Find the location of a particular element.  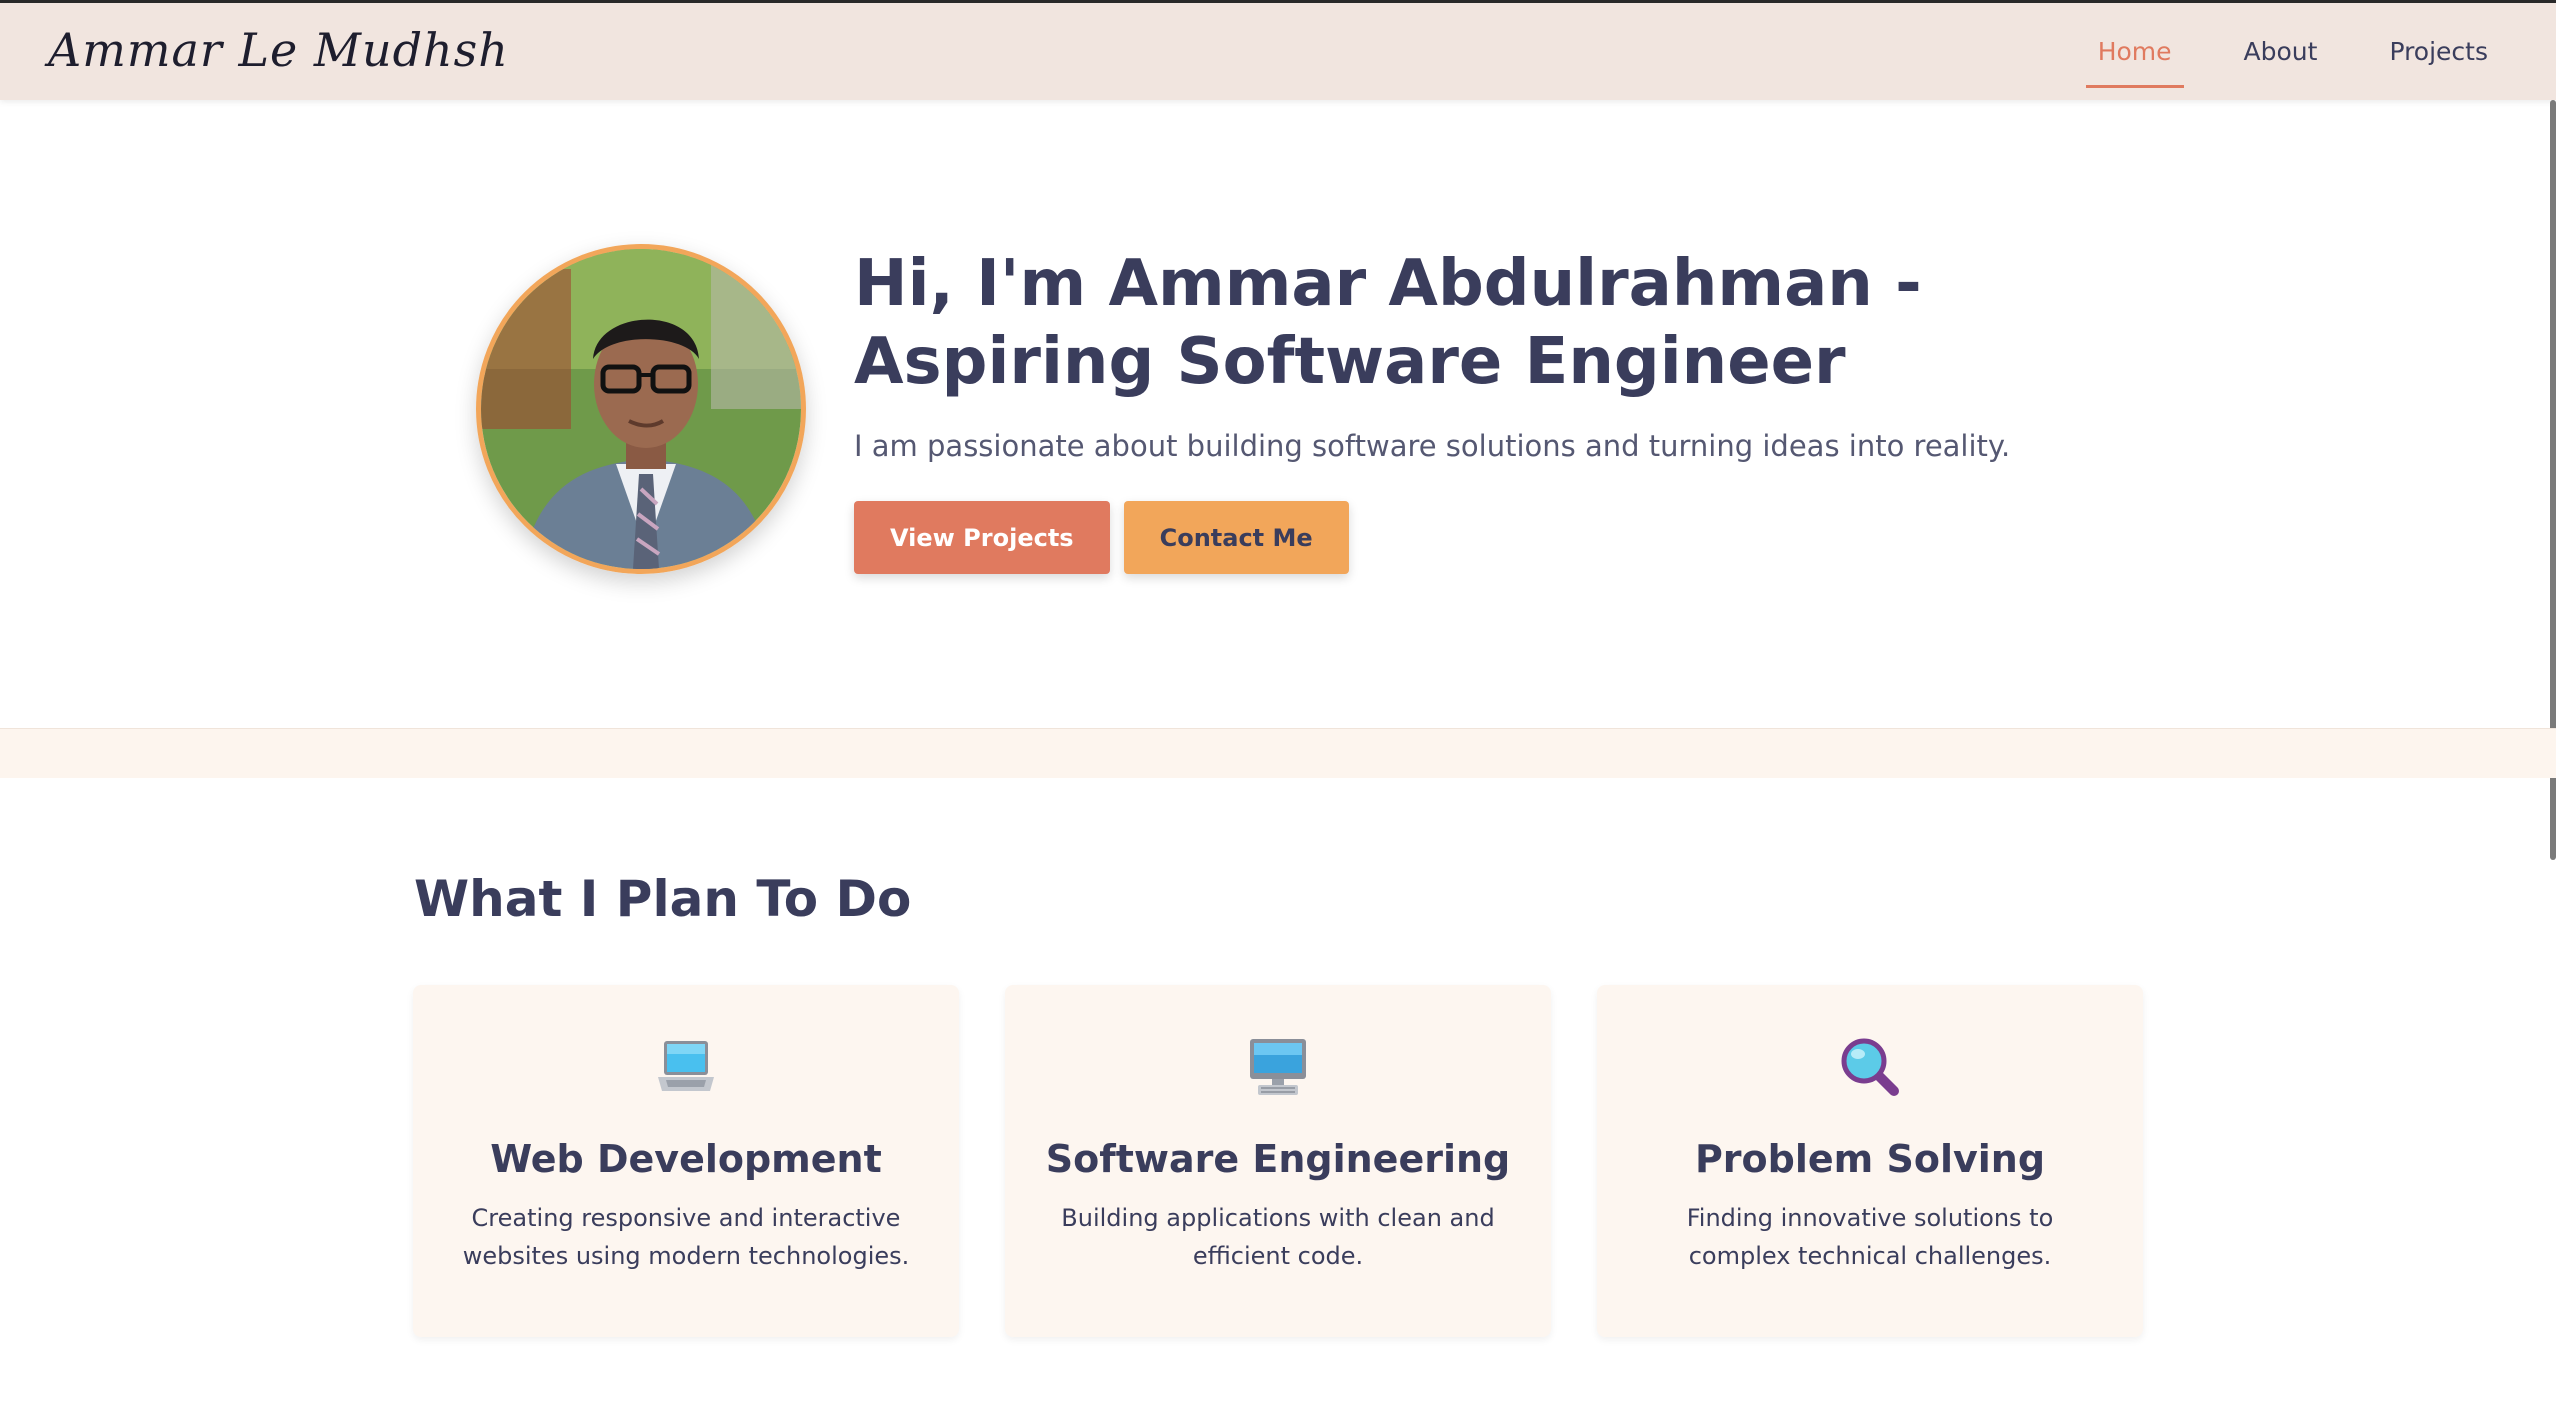

profile-photo-icon is located at coordinates (641, 409).